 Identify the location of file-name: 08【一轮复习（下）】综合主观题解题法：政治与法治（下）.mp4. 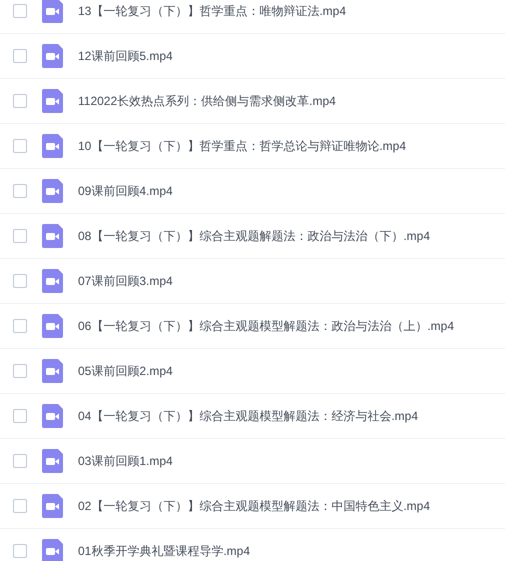
(254, 236).